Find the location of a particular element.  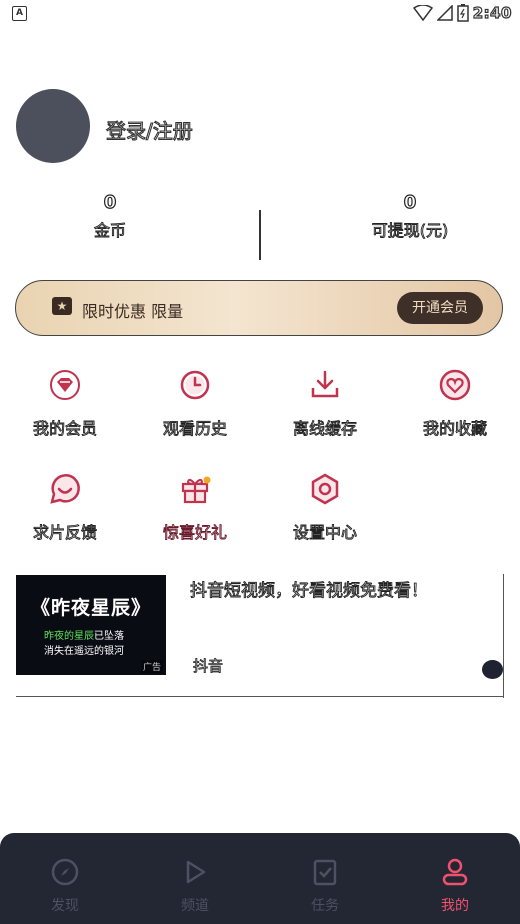

menu-label: 设置中心 is located at coordinates (325, 533).